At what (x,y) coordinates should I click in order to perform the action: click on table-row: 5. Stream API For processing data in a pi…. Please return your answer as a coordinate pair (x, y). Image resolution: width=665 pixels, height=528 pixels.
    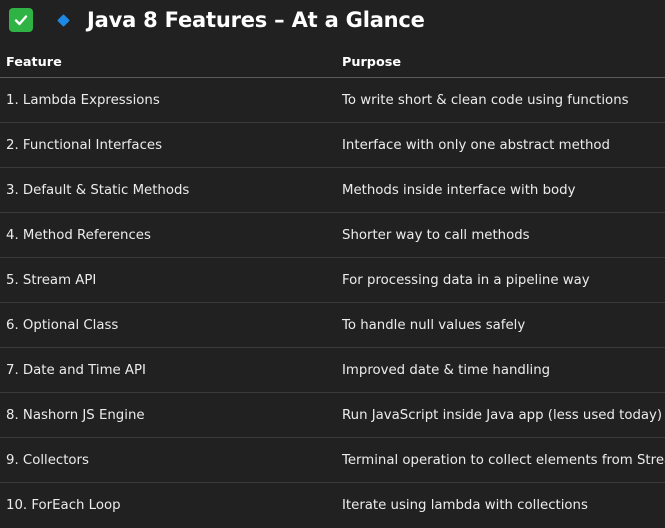
    Looking at the image, I should click on (332, 280).